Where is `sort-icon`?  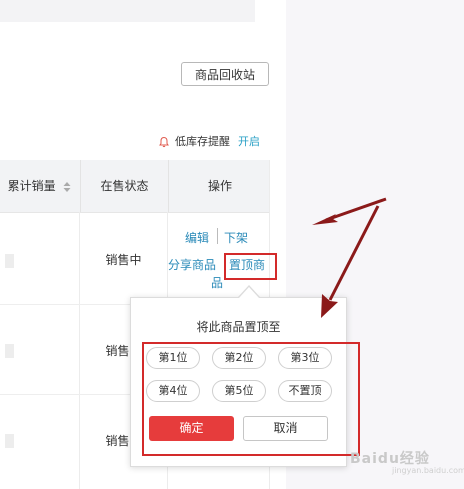
sort-icon is located at coordinates (67, 186).